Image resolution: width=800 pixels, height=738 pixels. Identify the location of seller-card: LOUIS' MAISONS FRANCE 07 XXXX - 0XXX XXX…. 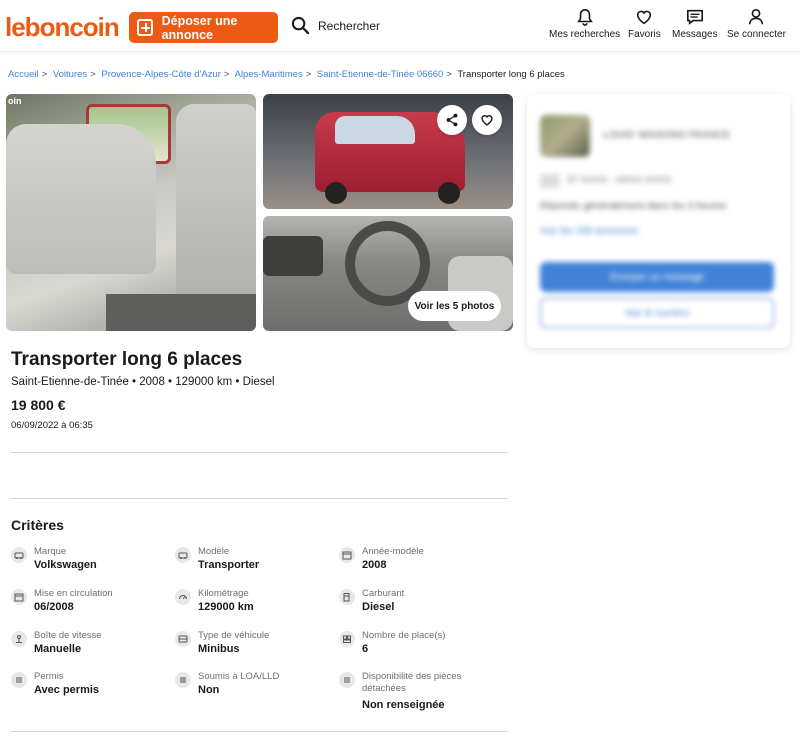
(658, 221).